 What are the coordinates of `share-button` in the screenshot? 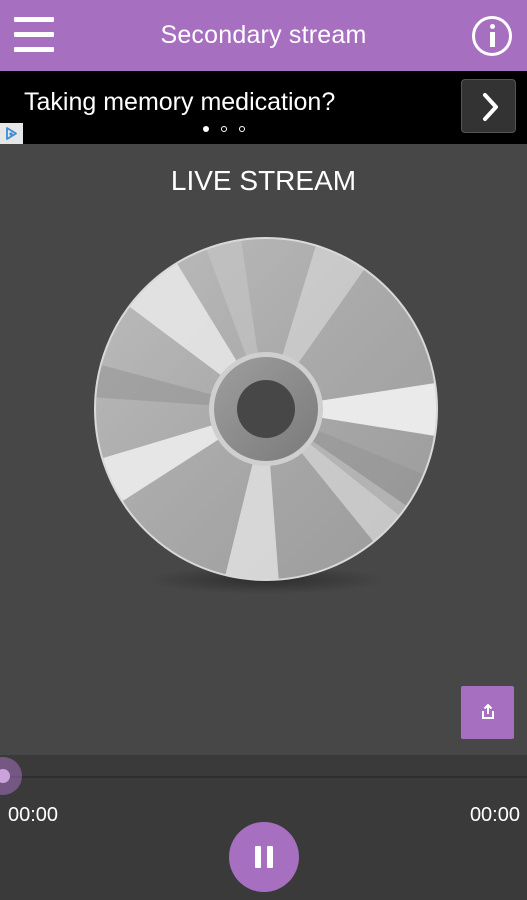 It's located at (487, 712).